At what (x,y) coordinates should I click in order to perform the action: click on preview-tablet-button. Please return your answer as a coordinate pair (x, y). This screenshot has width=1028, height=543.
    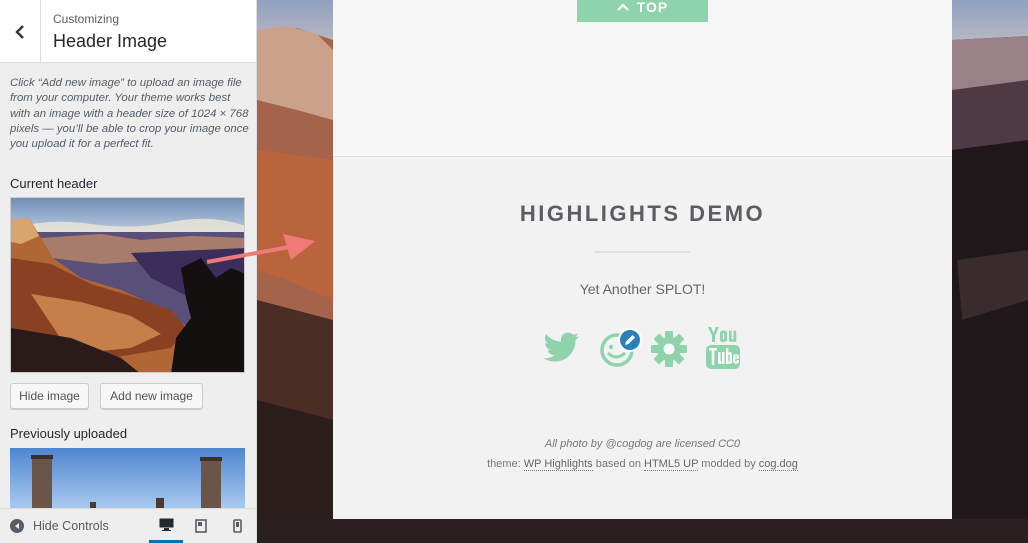
    Looking at the image, I should click on (201, 526).